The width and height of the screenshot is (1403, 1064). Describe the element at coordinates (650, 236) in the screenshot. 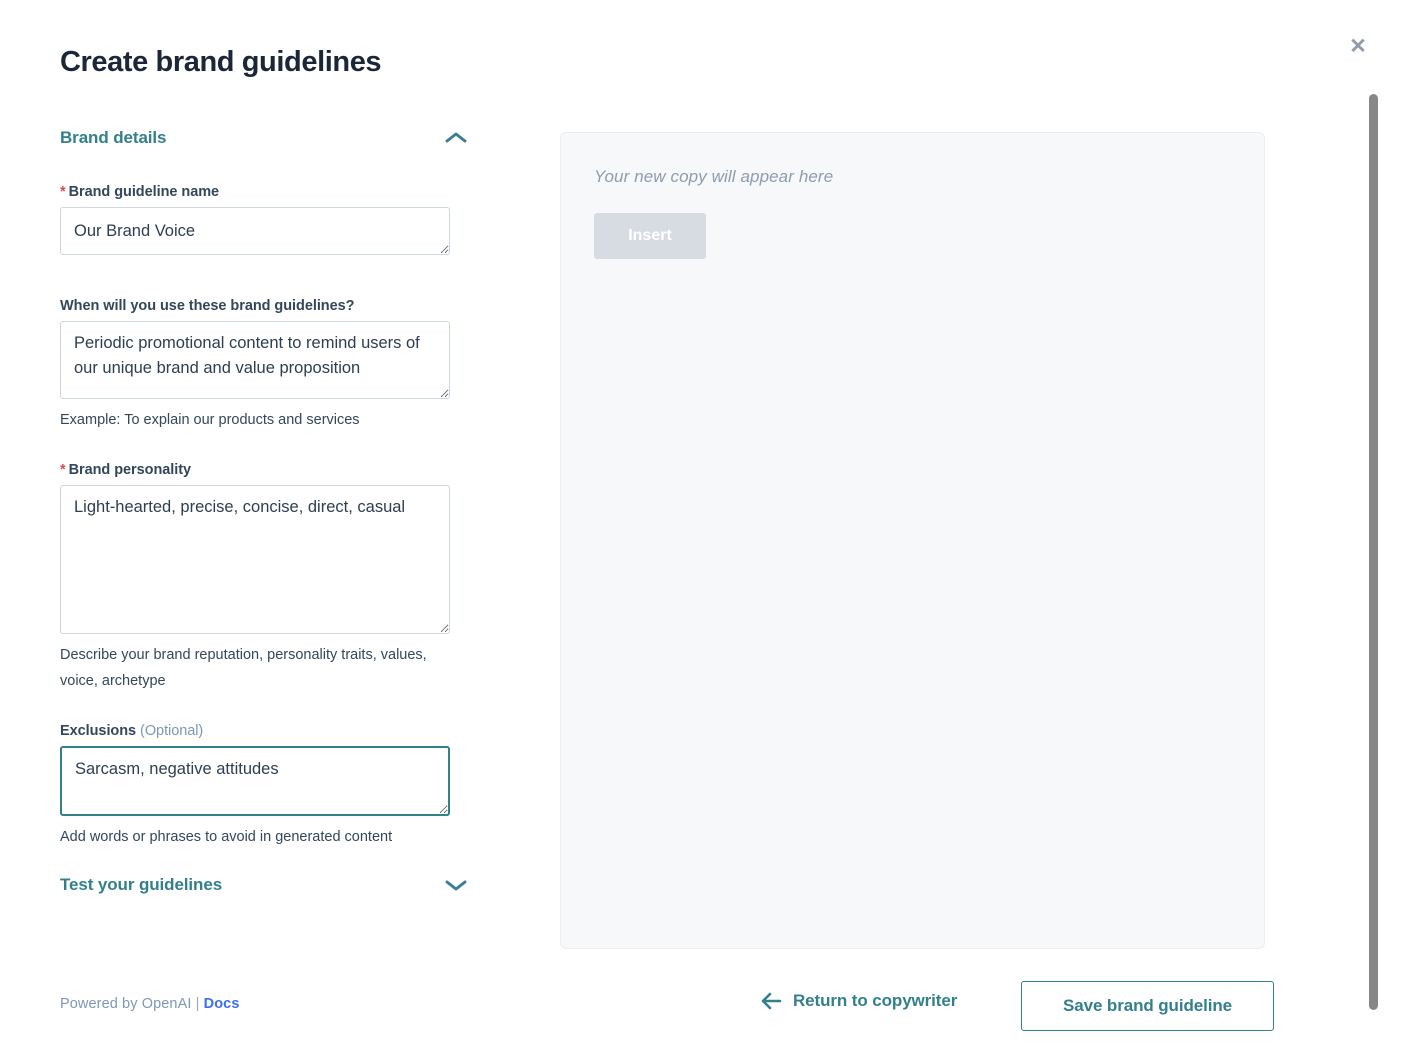

I see `insert-button: Insert` at that location.